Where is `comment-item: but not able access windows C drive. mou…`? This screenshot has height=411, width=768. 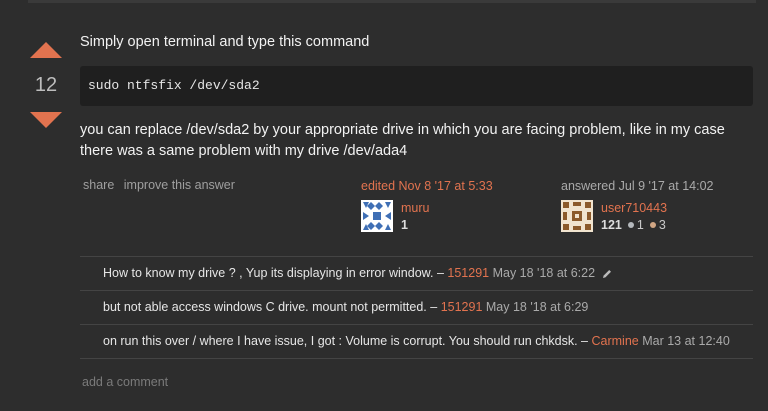 comment-item: but not able access windows C drive. mou… is located at coordinates (416, 308).